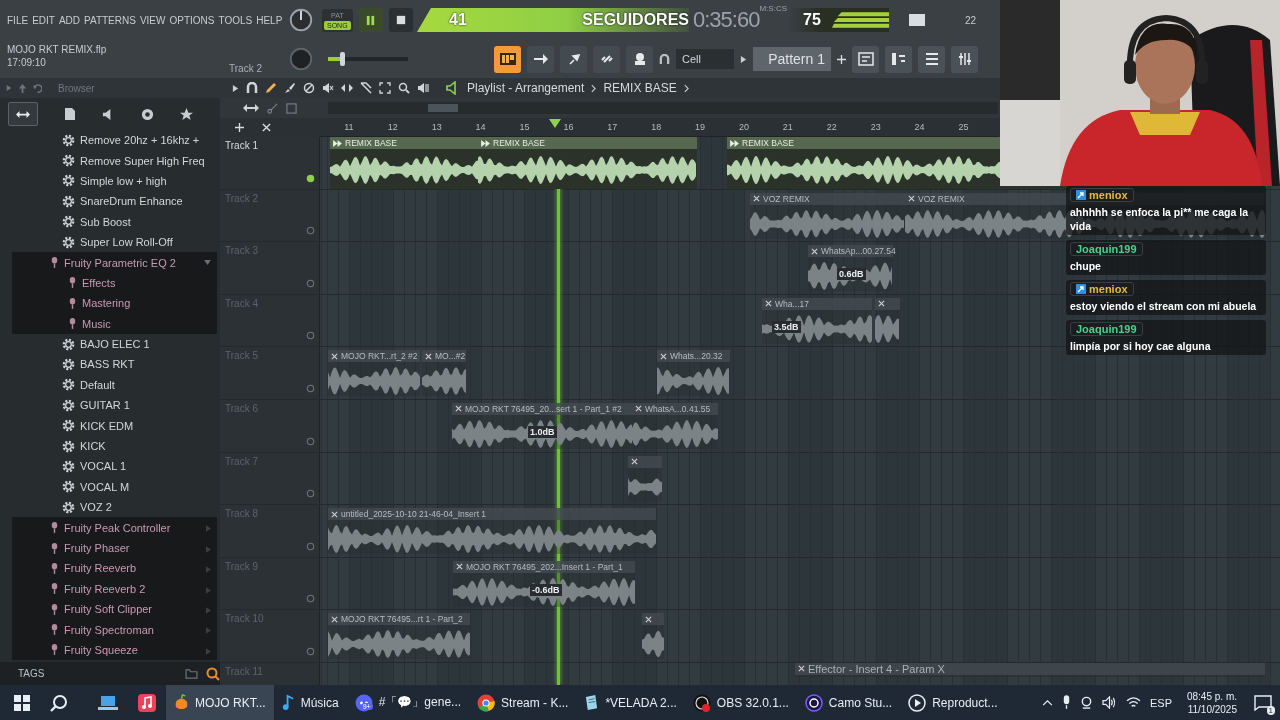 This screenshot has width=1280, height=720. Describe the element at coordinates (22, 88) in the screenshot. I see `up-arrow-icon` at that location.